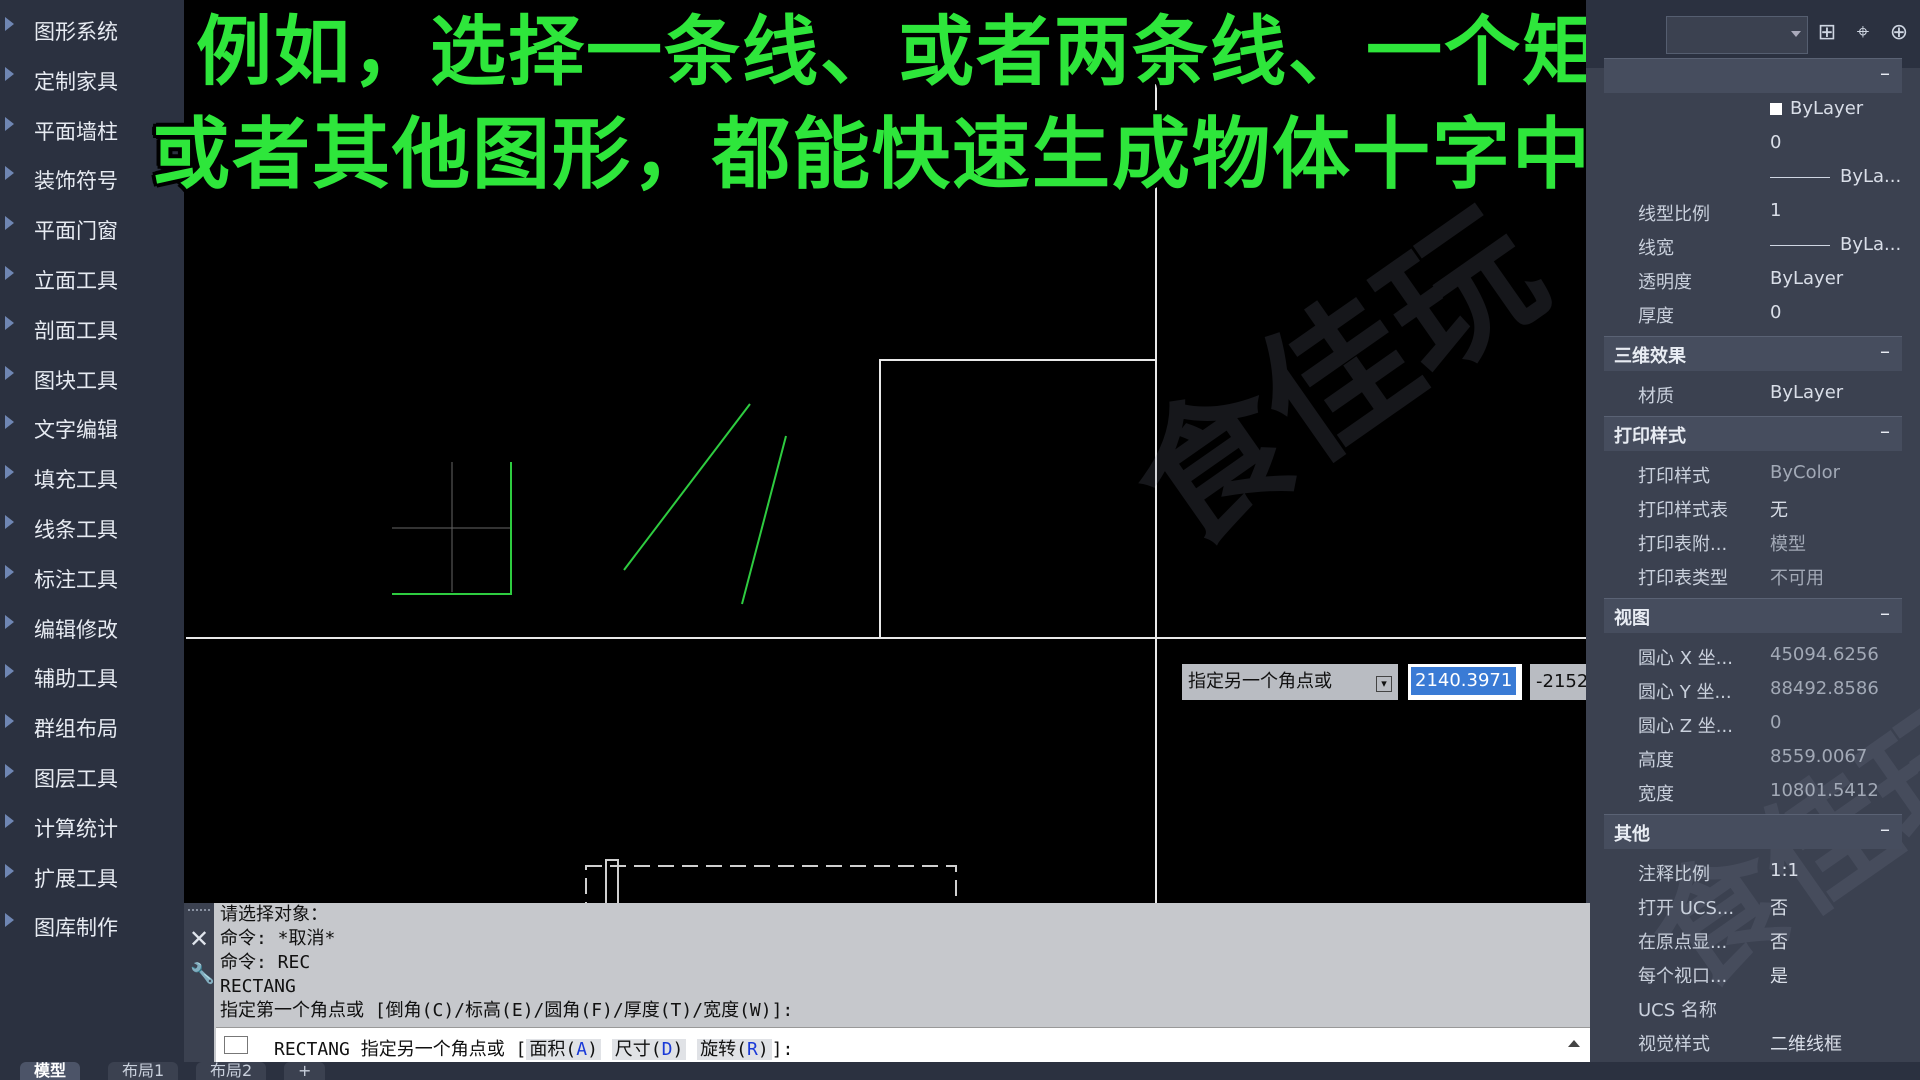 This screenshot has height=1080, width=1920. I want to click on property-row: 打印样式 ByColor, so click(1753, 473).